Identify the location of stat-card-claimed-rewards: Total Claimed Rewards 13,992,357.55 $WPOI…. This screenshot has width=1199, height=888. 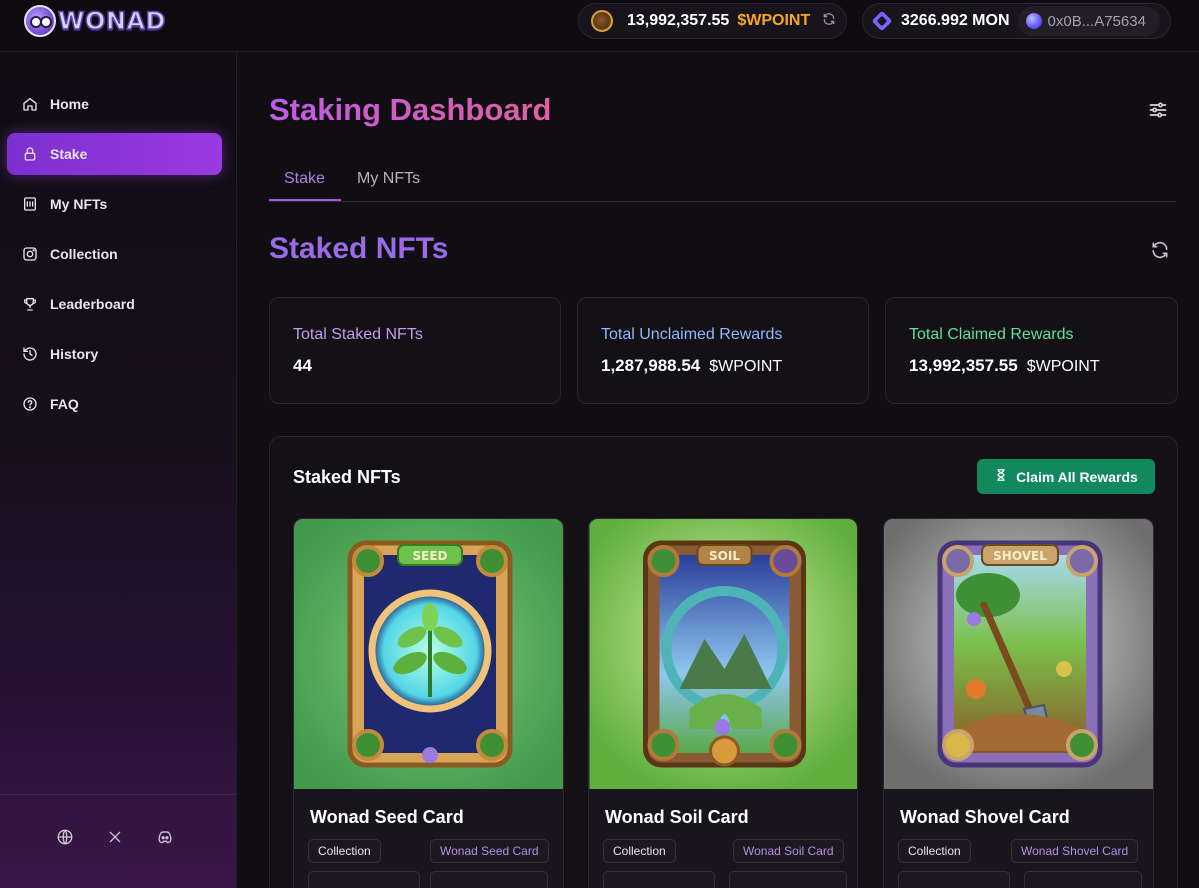
(1031, 350).